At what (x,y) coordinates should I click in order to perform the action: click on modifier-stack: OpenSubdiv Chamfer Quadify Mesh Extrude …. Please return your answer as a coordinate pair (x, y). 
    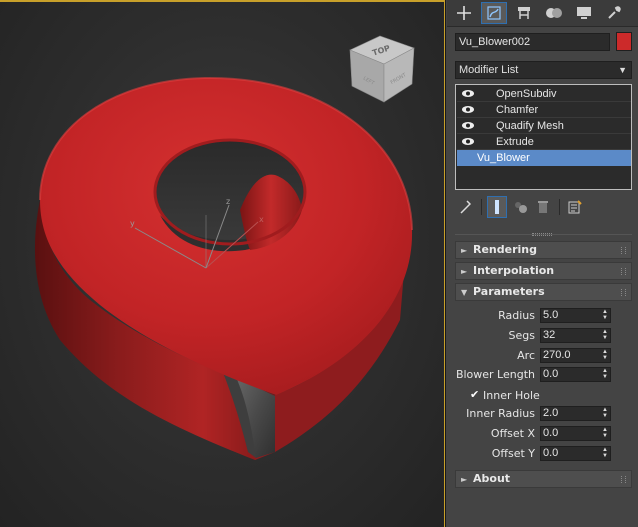
    Looking at the image, I should click on (543, 137).